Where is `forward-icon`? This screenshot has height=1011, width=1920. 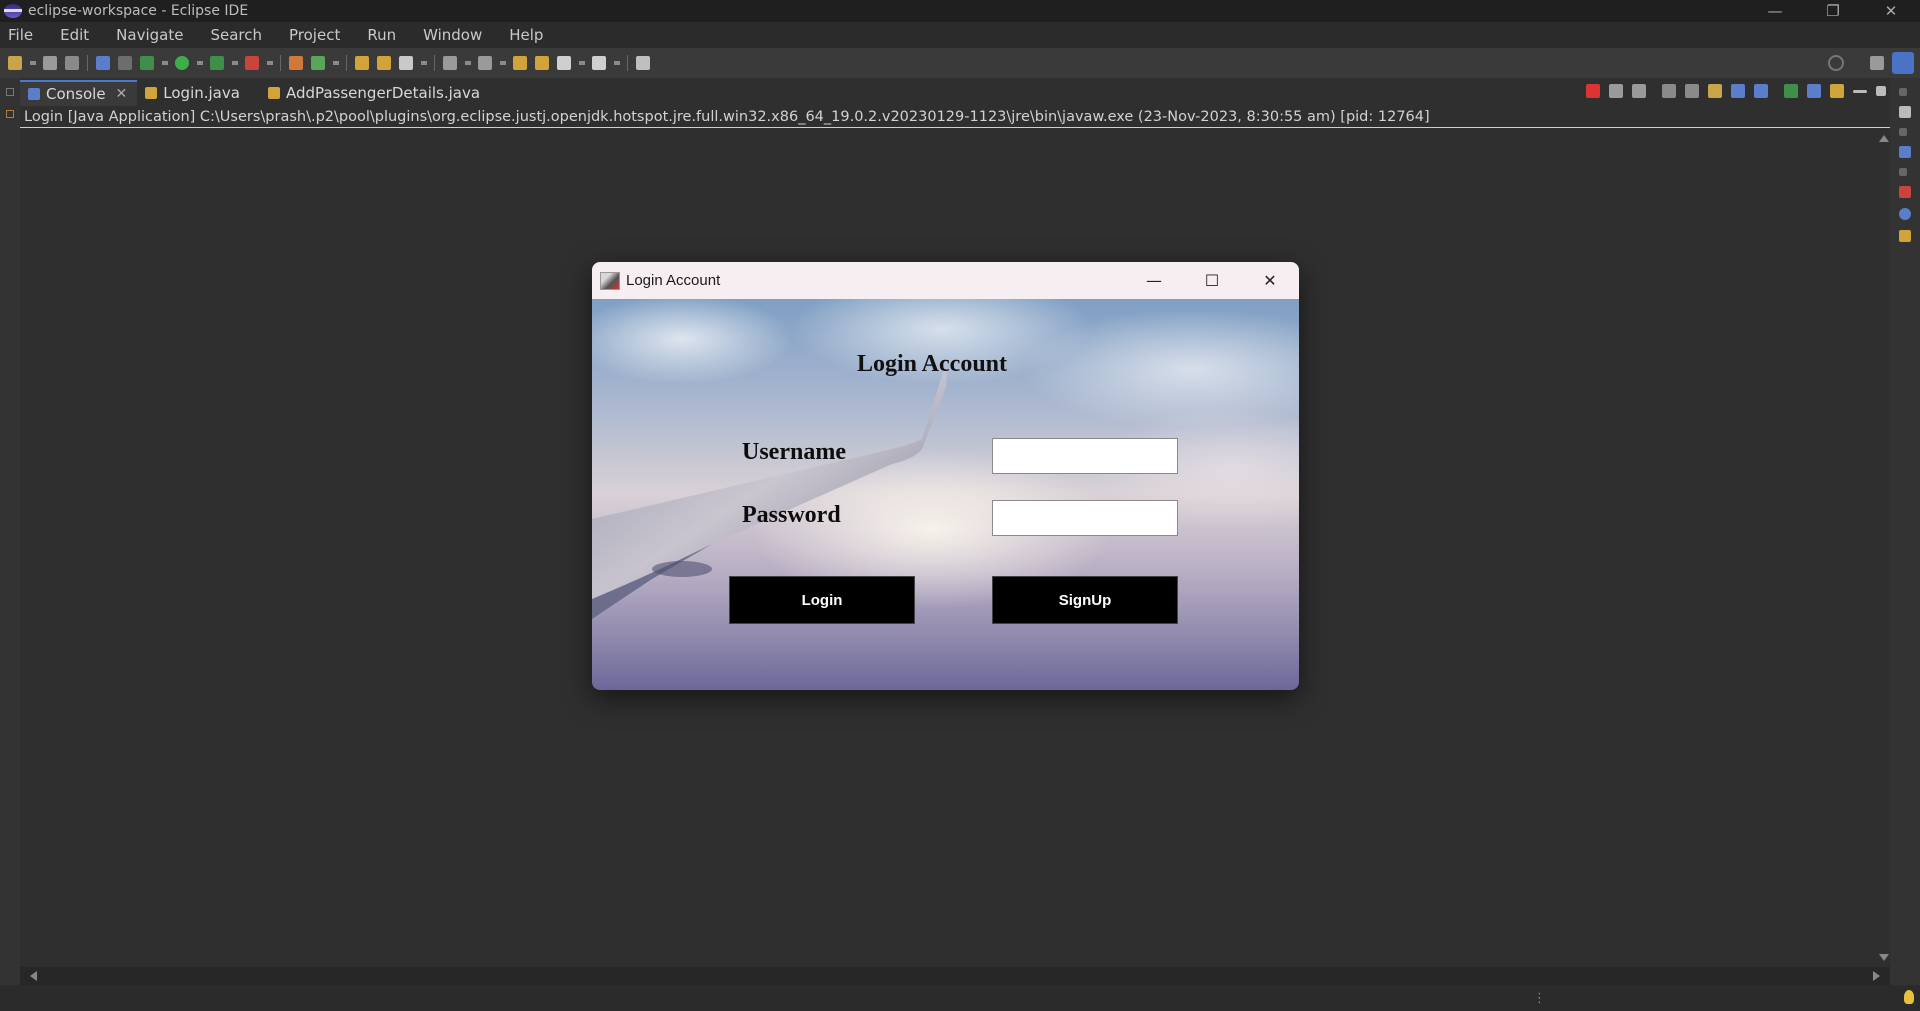
forward-icon is located at coordinates (599, 63).